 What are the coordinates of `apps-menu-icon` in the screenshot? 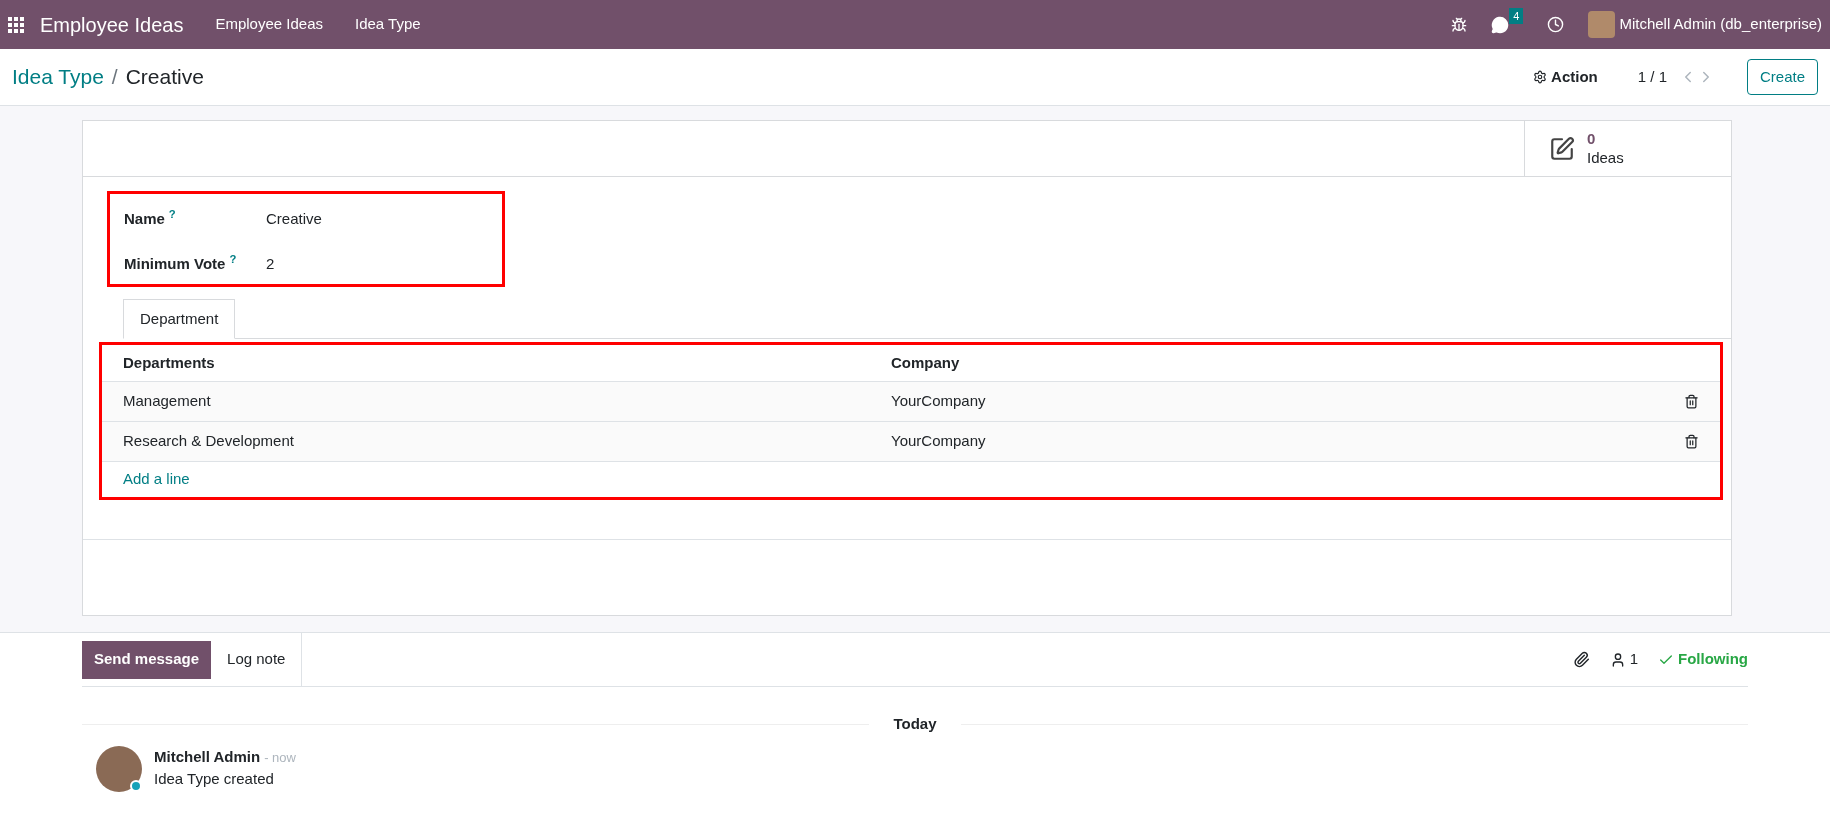 It's located at (16, 24).